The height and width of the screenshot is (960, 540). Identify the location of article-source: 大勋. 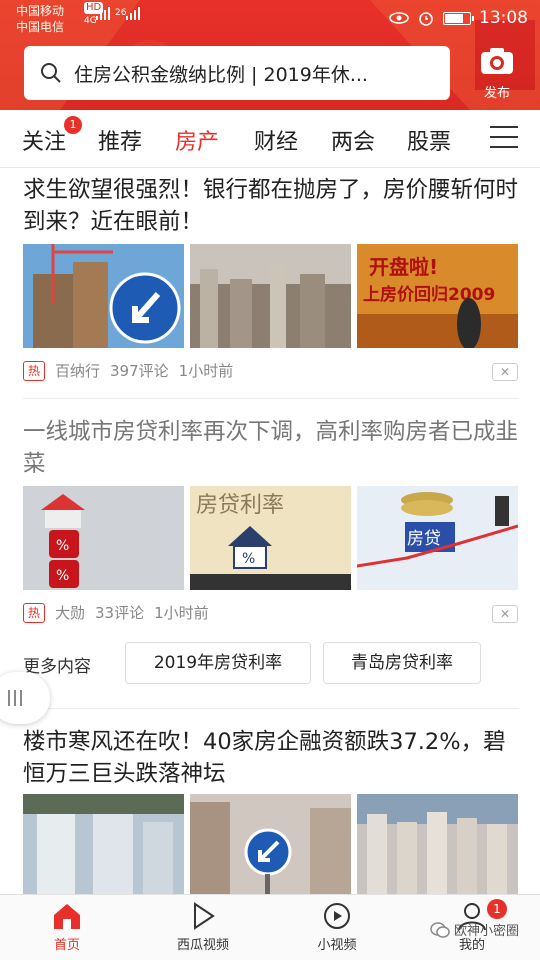
(70, 612).